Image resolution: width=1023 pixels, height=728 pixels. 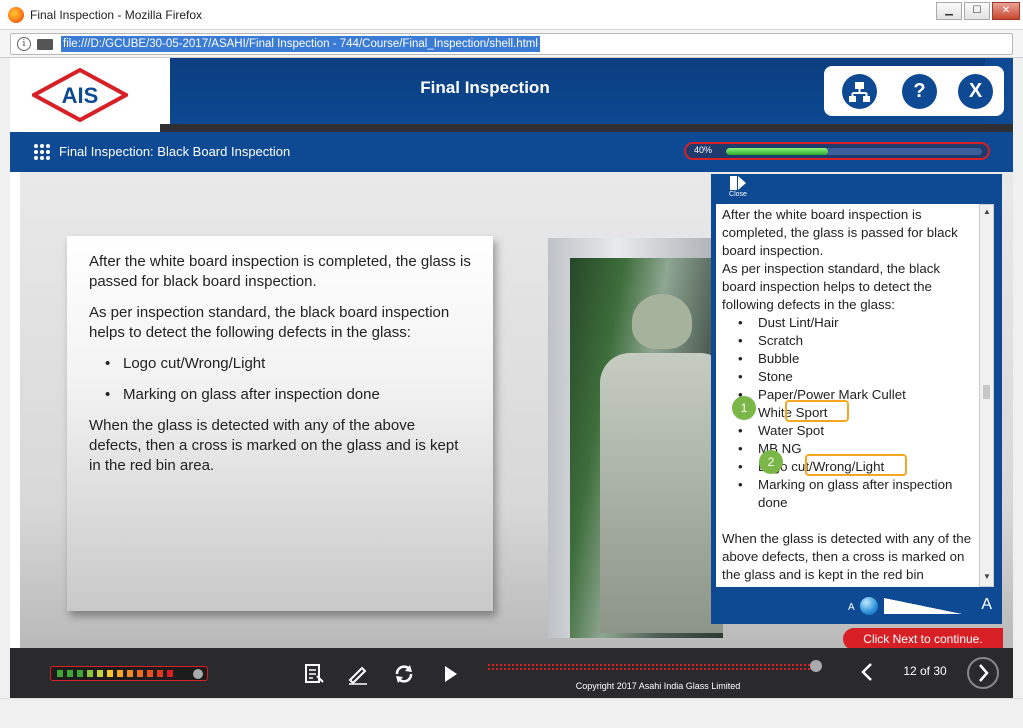 What do you see at coordinates (511, 15) in the screenshot?
I see `browser-title-bar: Final Inspection - Mozilla Firefox ▁ ☐ ✕` at bounding box center [511, 15].